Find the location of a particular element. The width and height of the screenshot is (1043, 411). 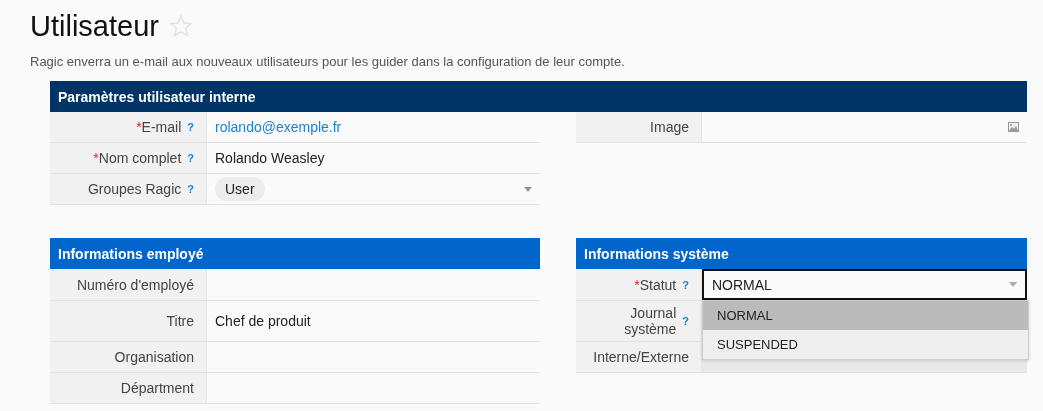

status-select: NORMAL is located at coordinates (864, 284).